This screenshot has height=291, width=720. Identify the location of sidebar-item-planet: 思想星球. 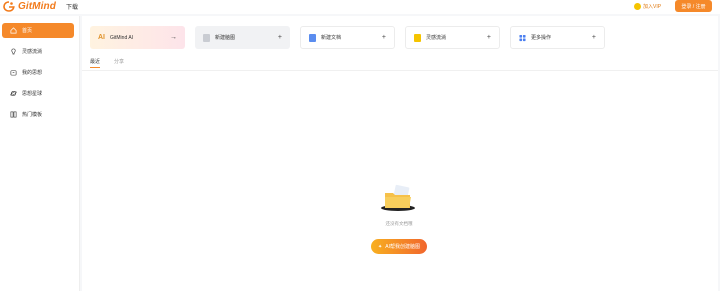
(38, 93).